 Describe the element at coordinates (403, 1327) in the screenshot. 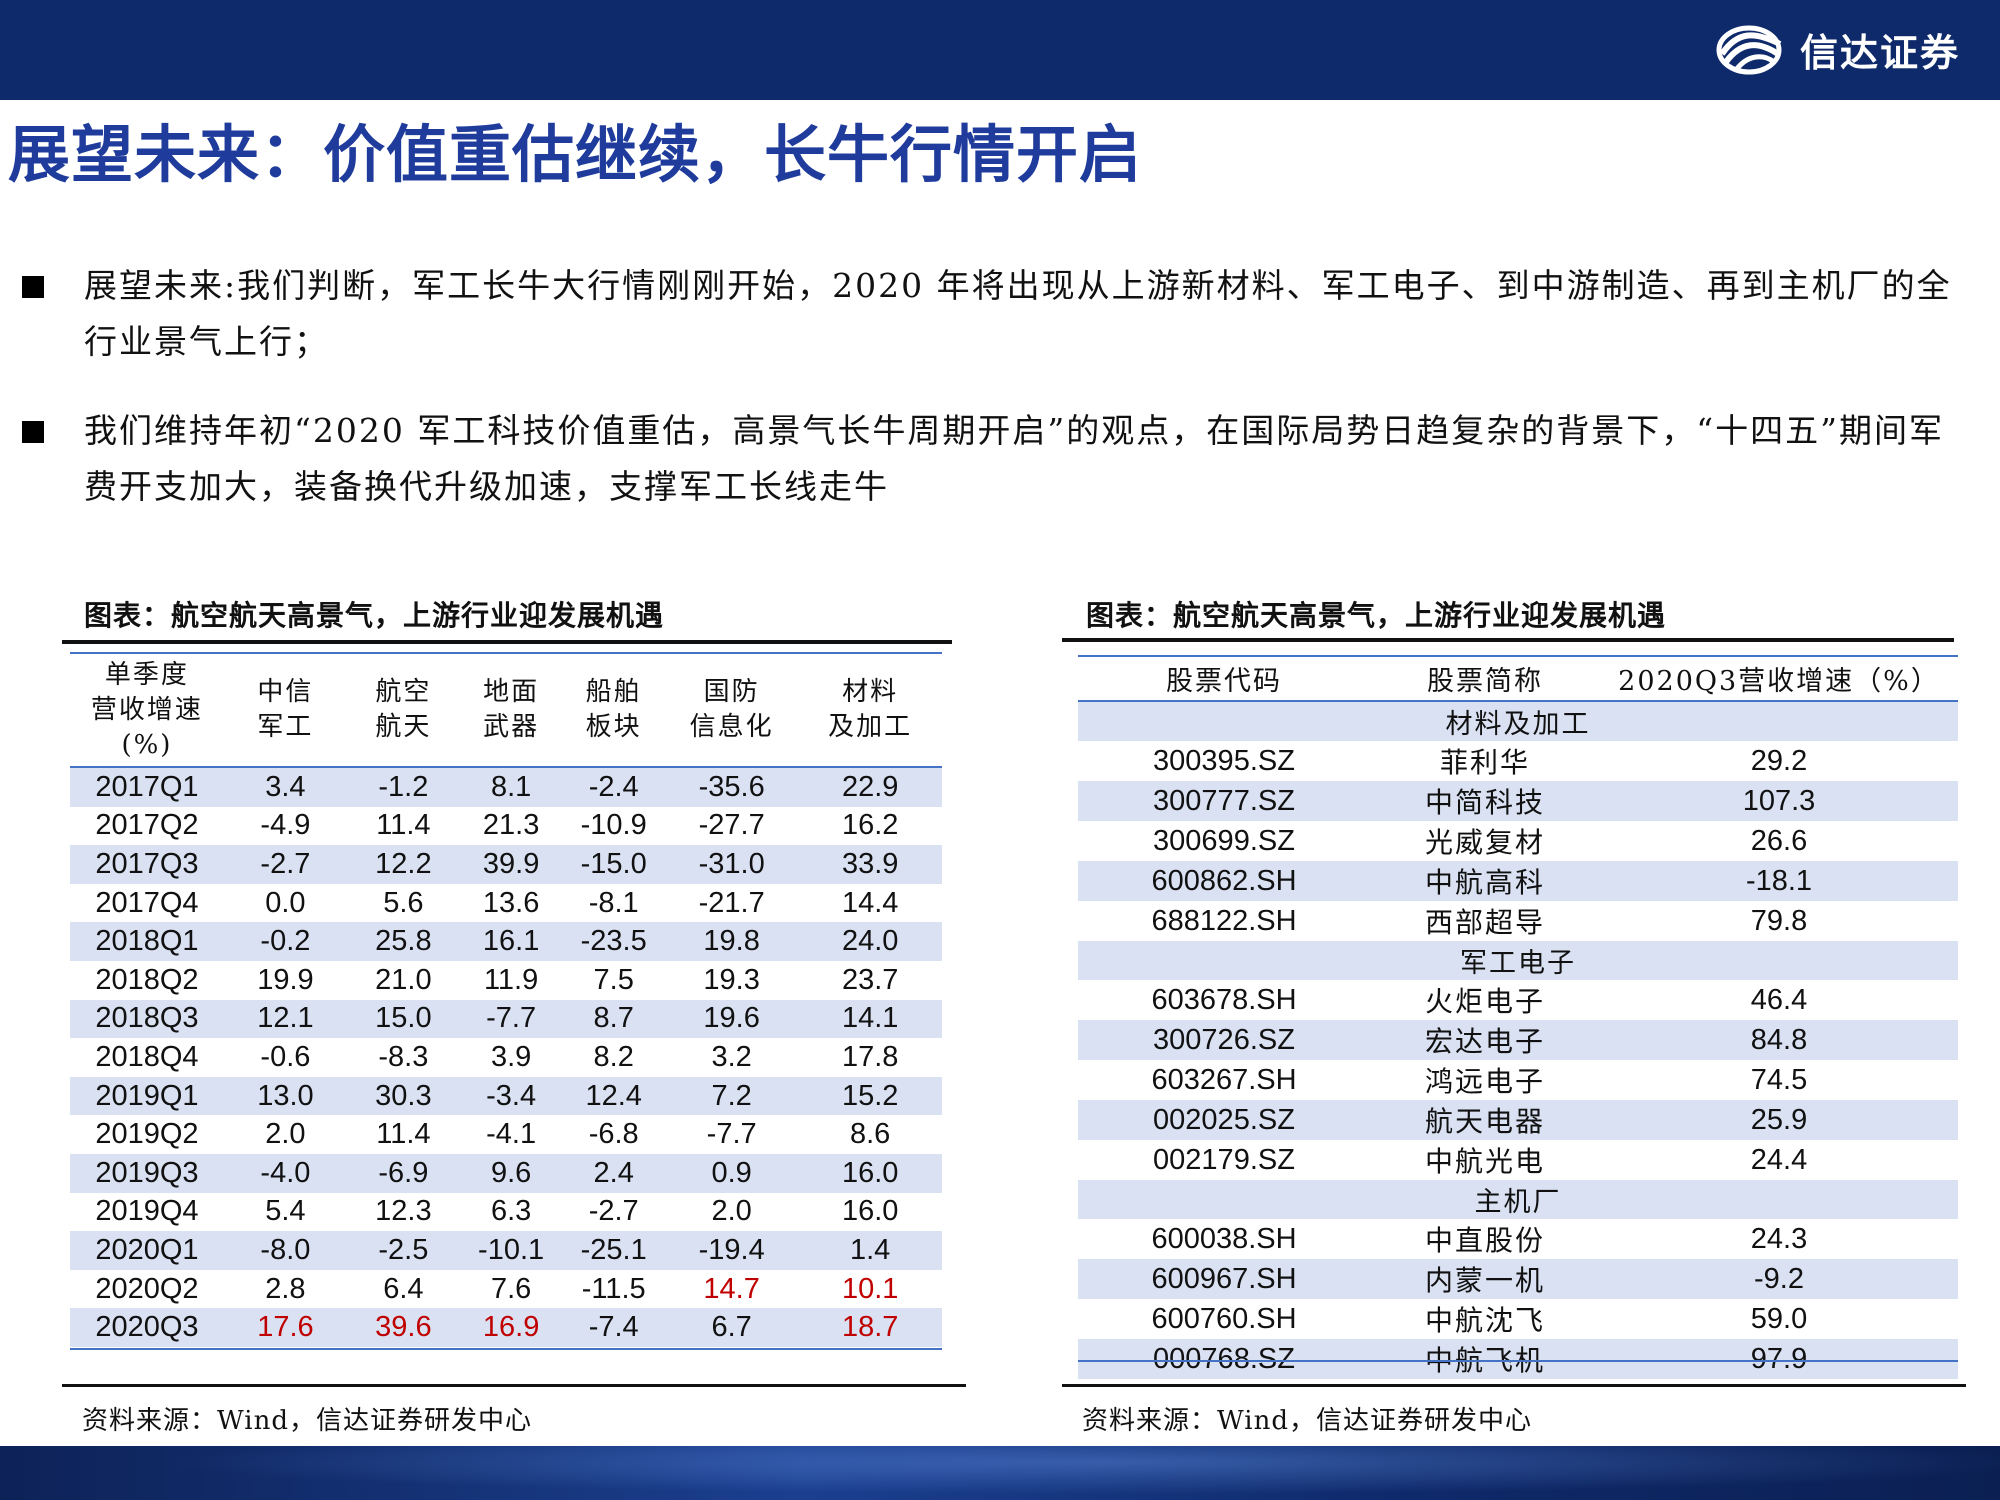

I see `table-cell-highlight: 39.6` at that location.